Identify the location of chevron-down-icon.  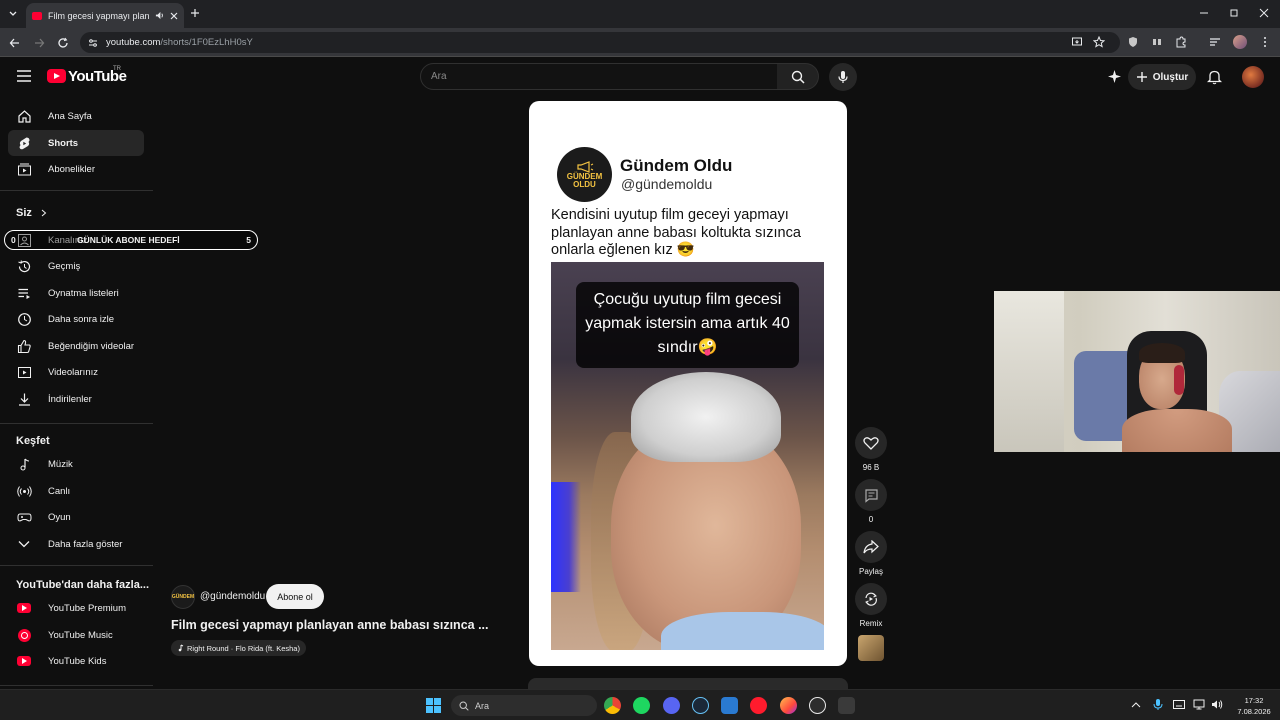
(24, 544).